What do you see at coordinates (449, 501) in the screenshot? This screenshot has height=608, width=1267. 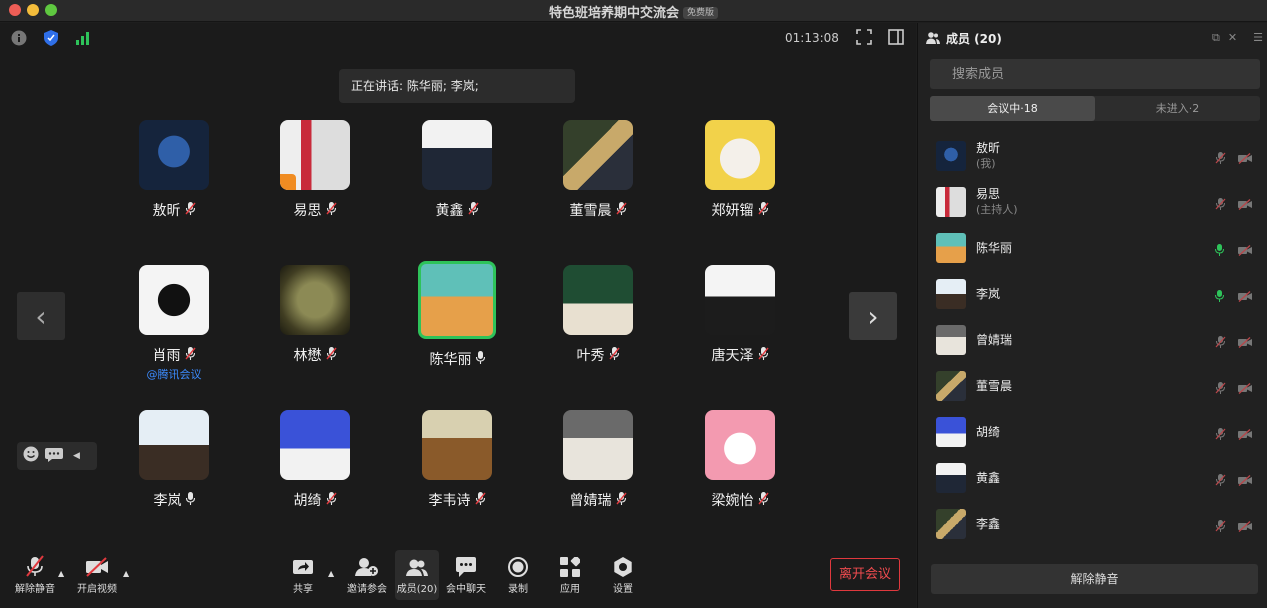 I see `participant-name: 李韦诗` at bounding box center [449, 501].